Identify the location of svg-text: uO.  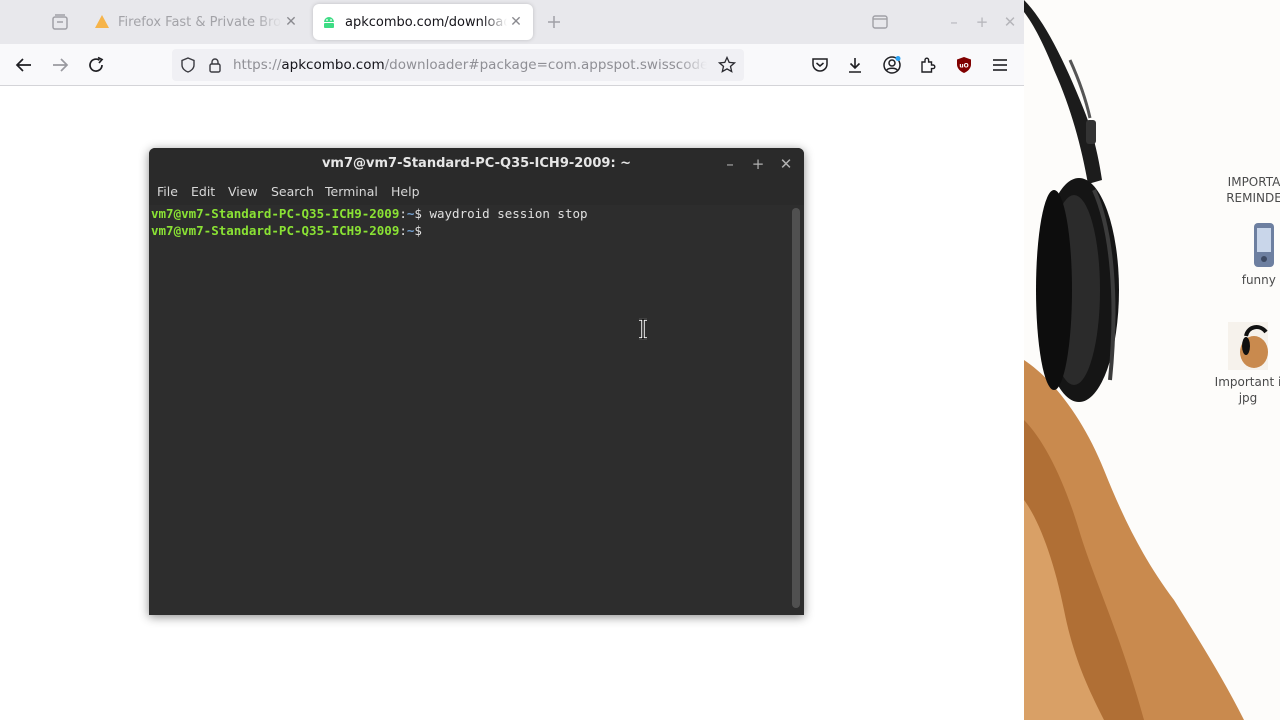
(963, 66).